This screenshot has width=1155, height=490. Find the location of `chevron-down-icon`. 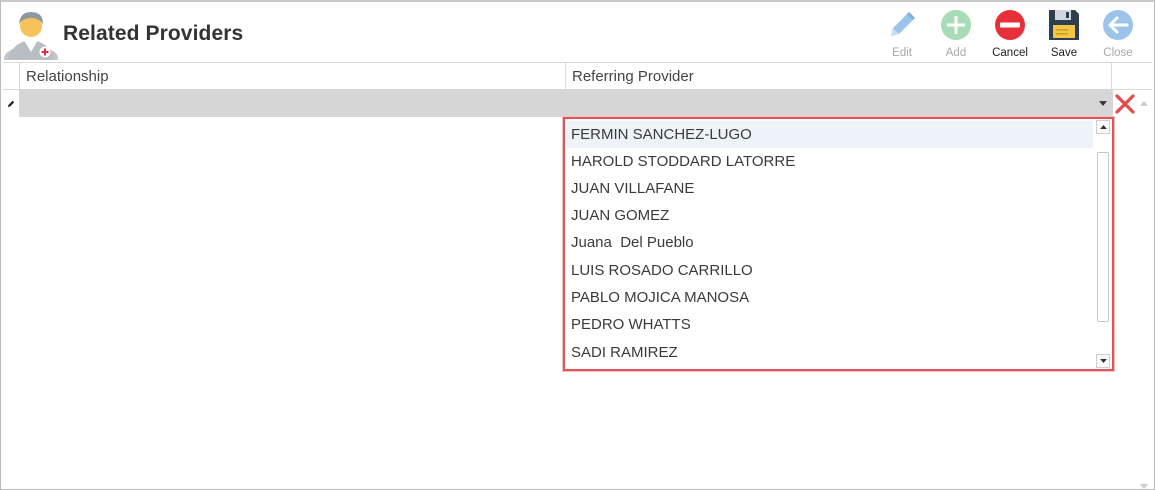

chevron-down-icon is located at coordinates (1103, 103).